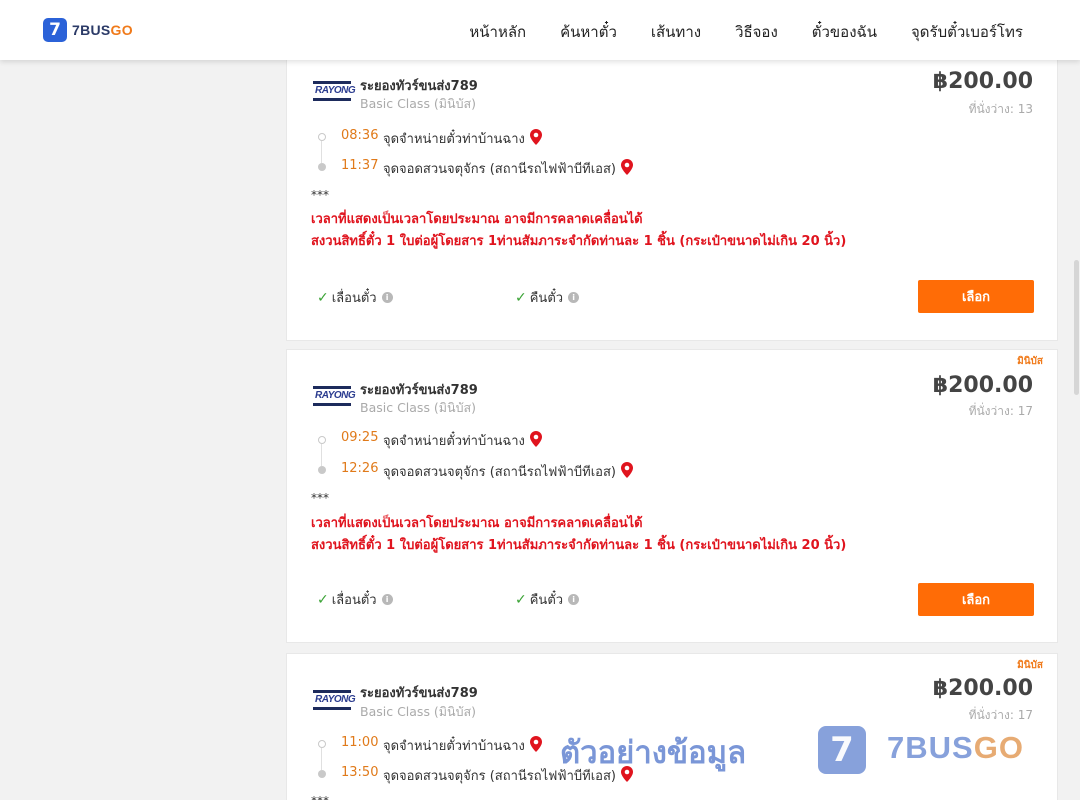 The height and width of the screenshot is (800, 1080). Describe the element at coordinates (360, 742) in the screenshot. I see `departure-time: 11:00` at that location.